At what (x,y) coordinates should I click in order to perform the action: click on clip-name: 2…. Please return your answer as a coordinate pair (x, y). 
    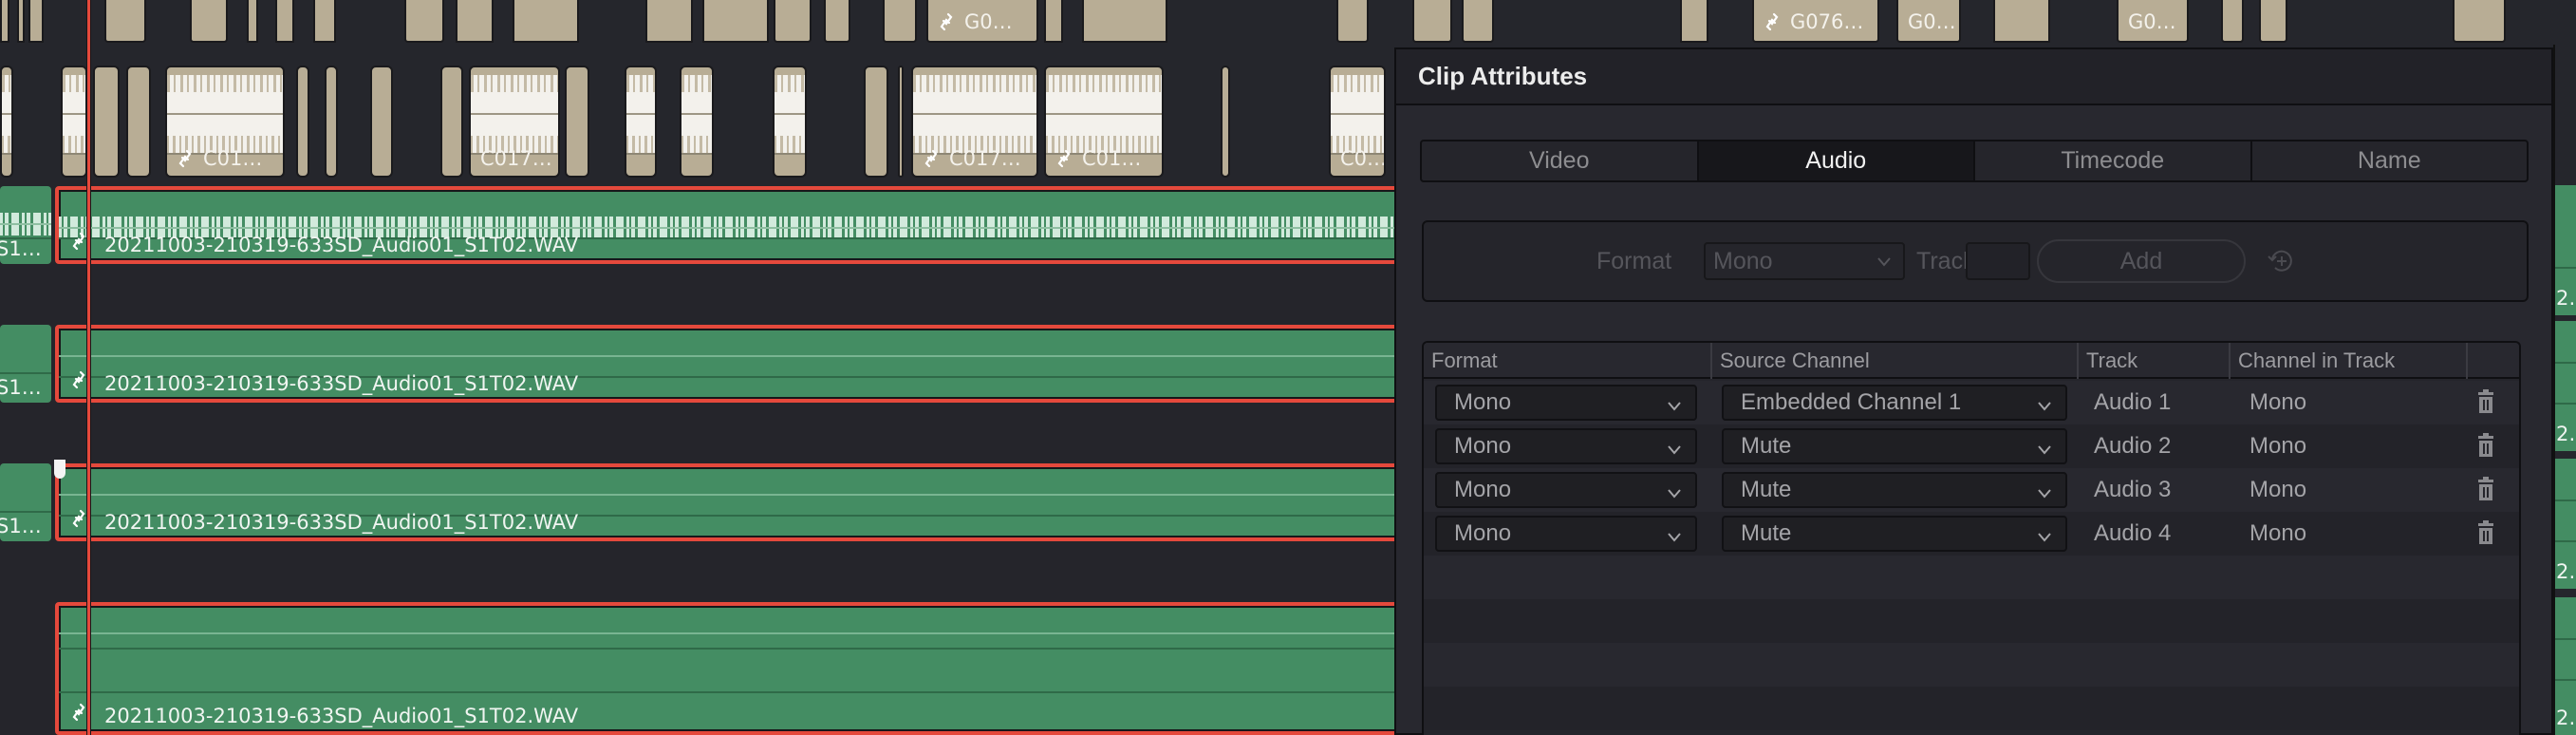
    Looking at the image, I should click on (2566, 434).